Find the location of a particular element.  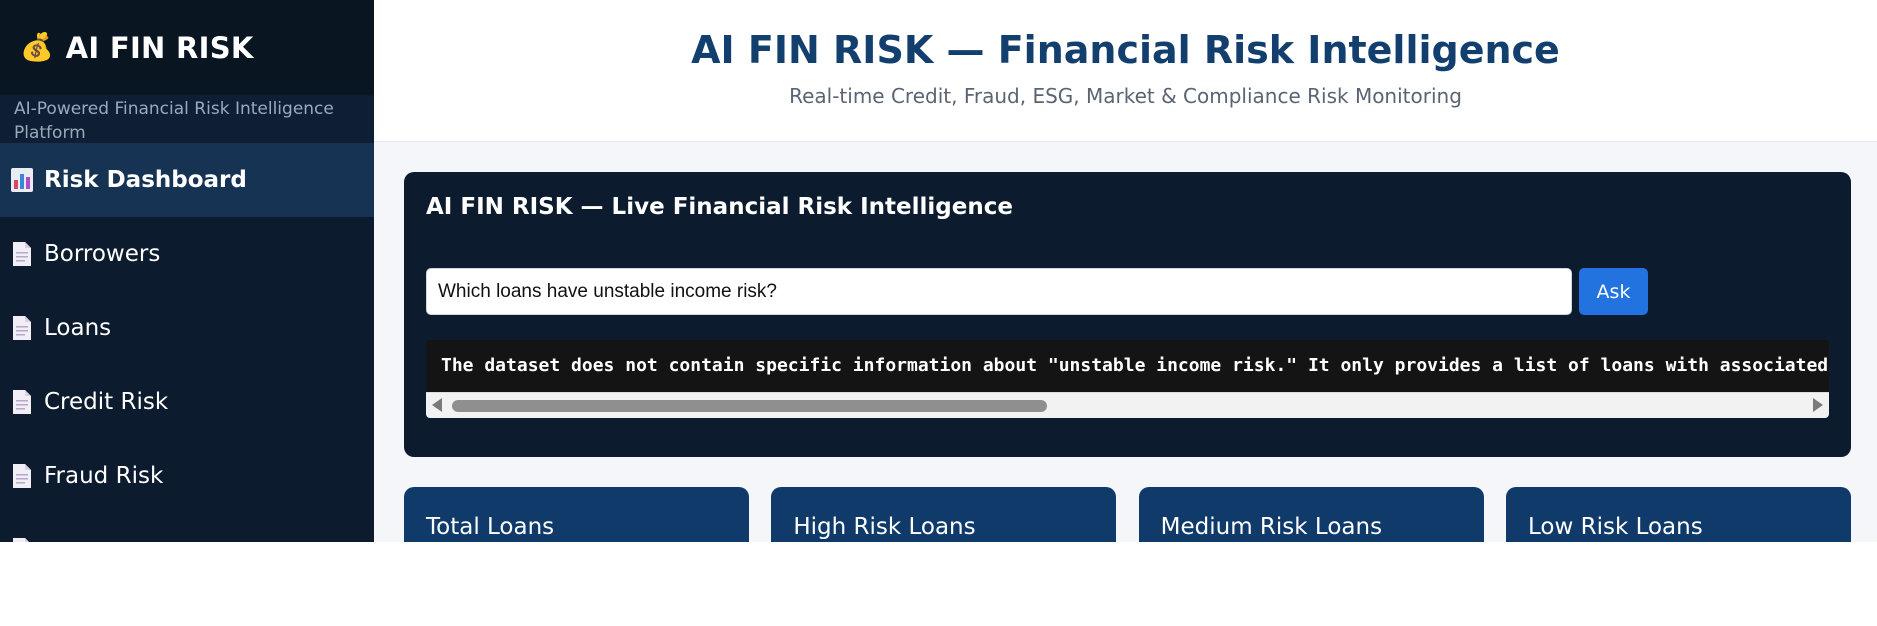

stat-card-total-loans: Total Loans is located at coordinates (576, 514).